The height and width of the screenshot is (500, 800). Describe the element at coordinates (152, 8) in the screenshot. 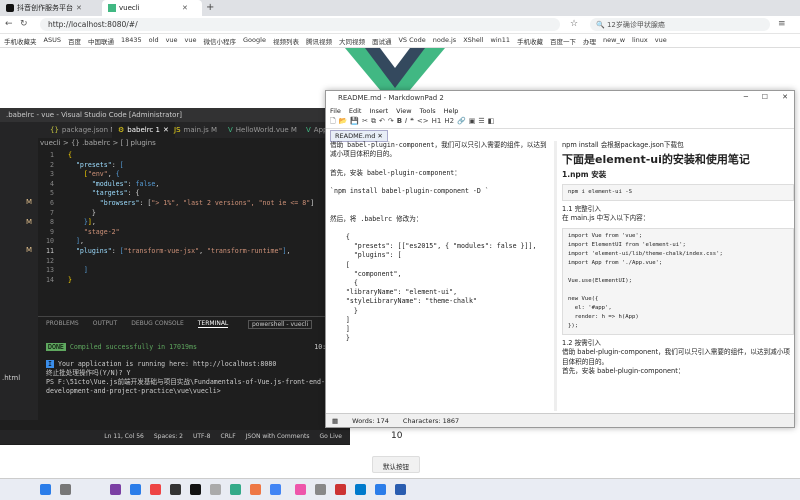

I see `browser-tab-vuecli: vuecli ✕` at that location.